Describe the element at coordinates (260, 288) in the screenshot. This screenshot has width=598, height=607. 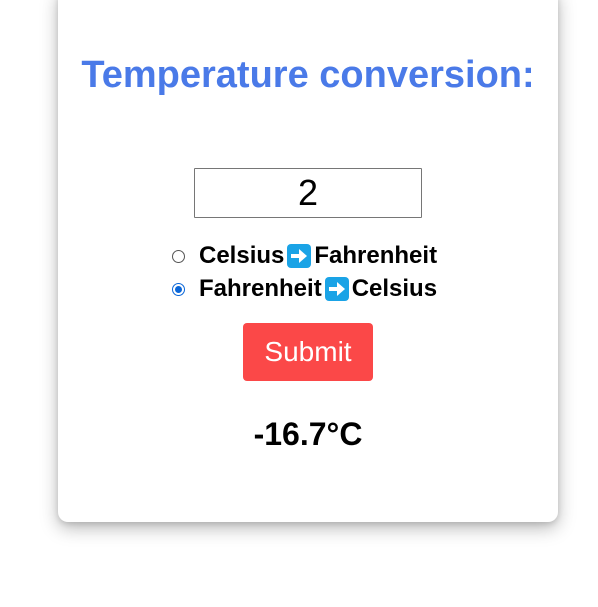
I see `option-from-label: Fahrenheit` at that location.